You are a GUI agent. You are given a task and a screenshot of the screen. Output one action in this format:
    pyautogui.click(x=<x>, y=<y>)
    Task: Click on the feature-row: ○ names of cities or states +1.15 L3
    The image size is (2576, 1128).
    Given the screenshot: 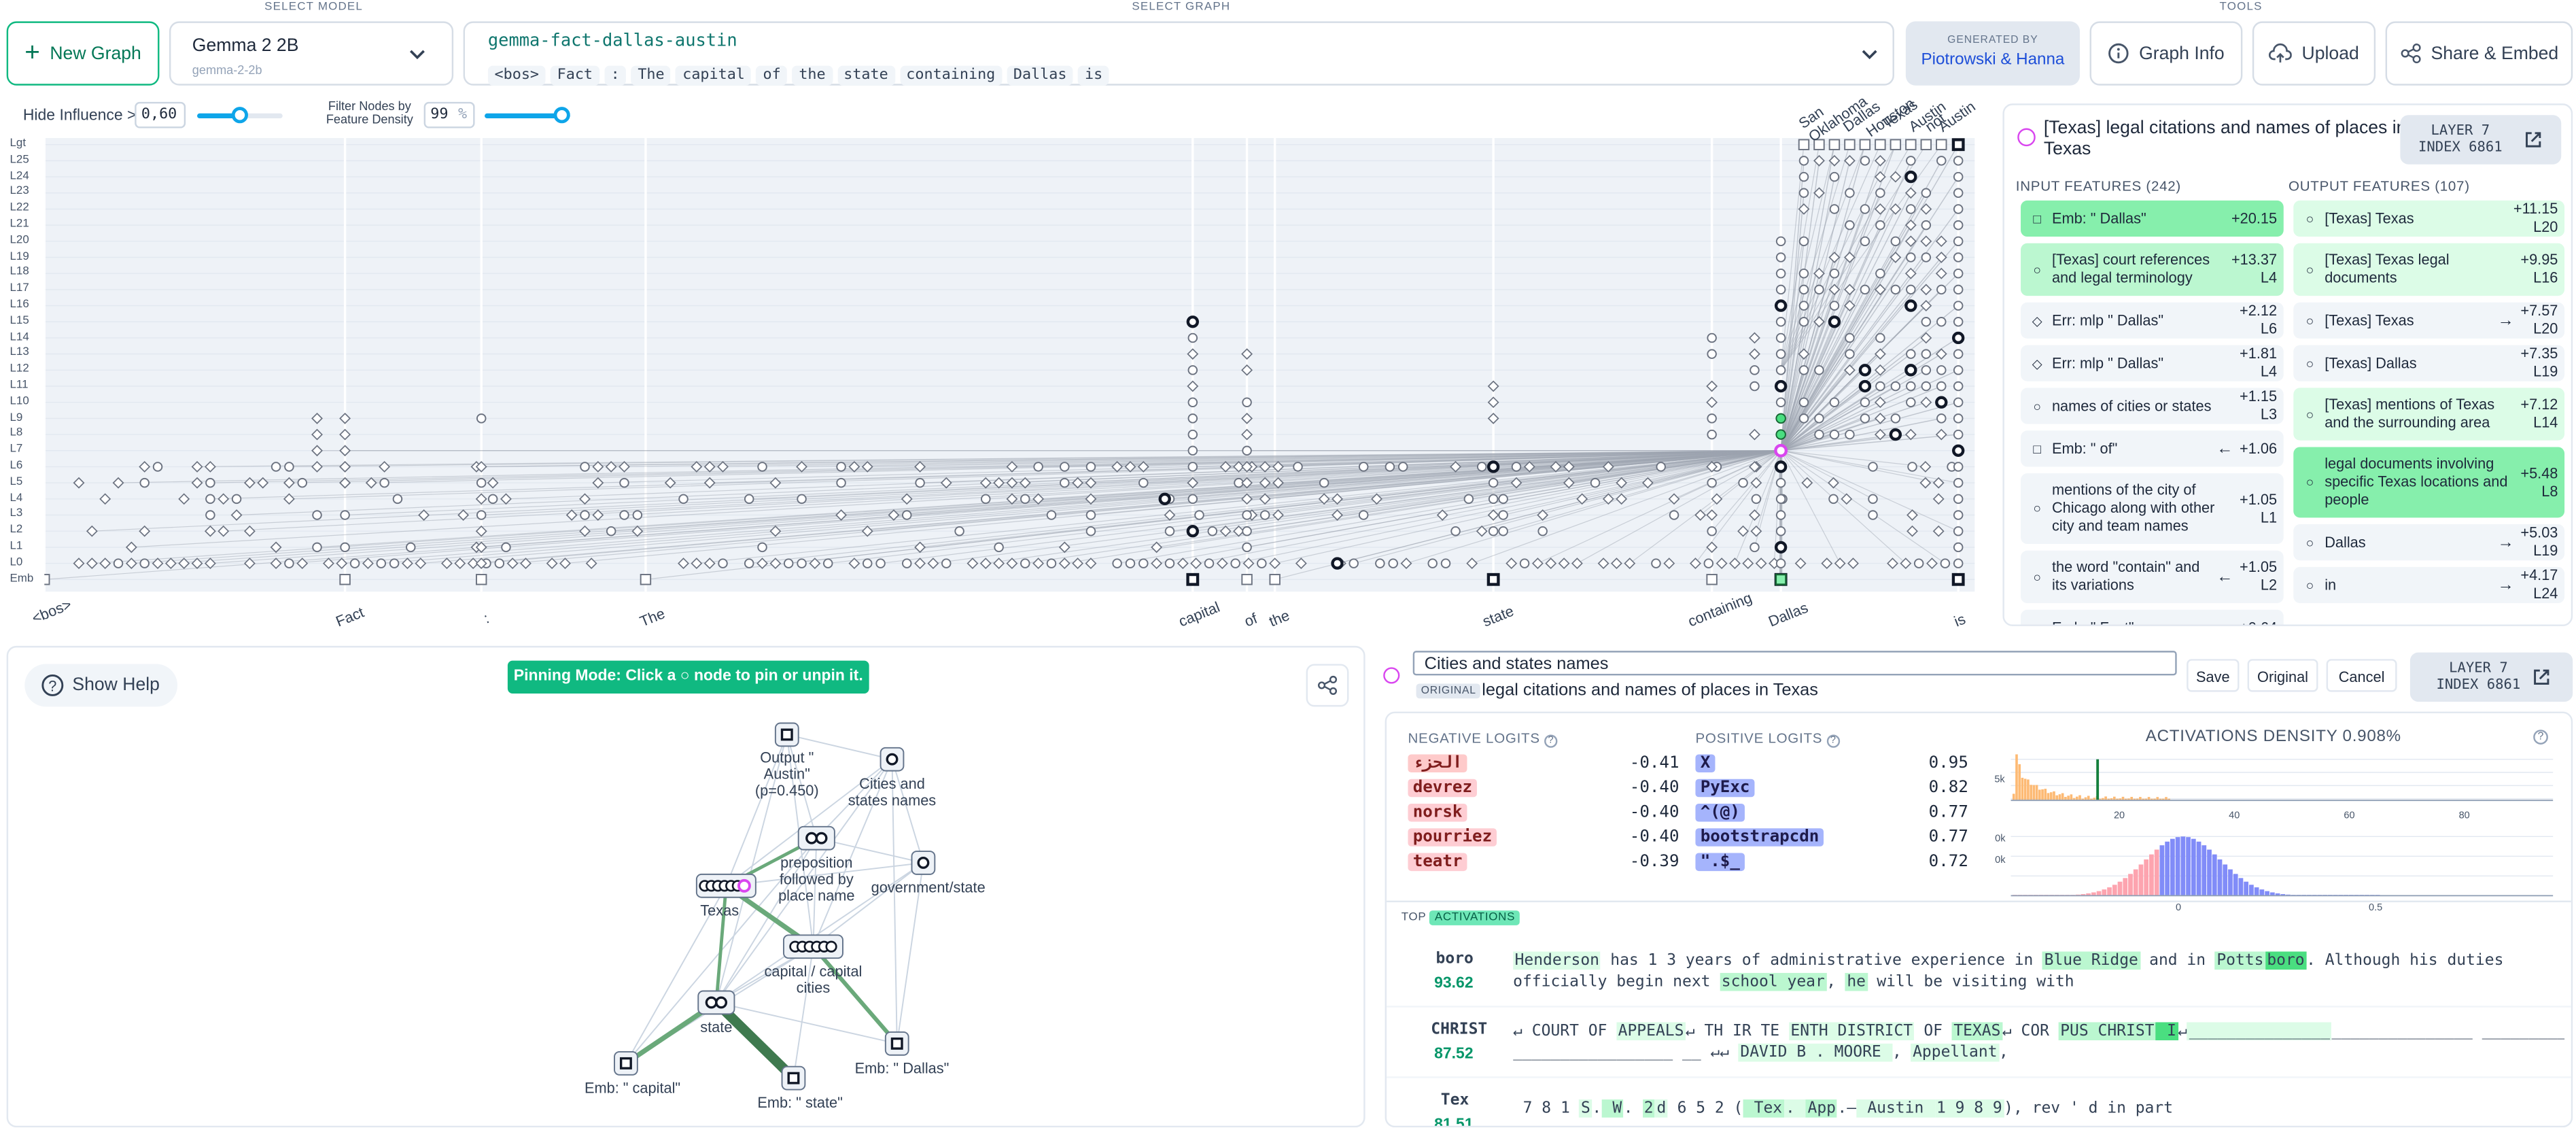 What is the action you would take?
    pyautogui.click(x=2152, y=406)
    